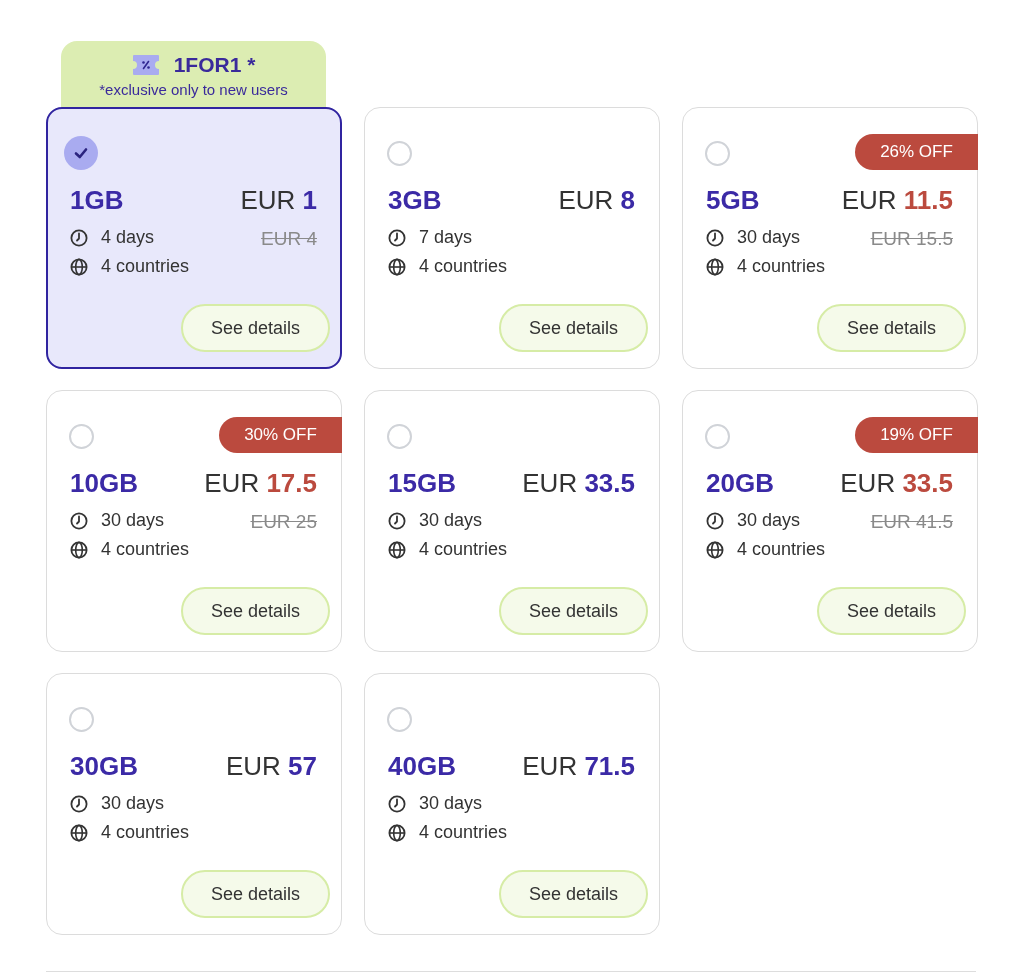  What do you see at coordinates (897, 200) in the screenshot?
I see `plan-price: EUR 11.5` at bounding box center [897, 200].